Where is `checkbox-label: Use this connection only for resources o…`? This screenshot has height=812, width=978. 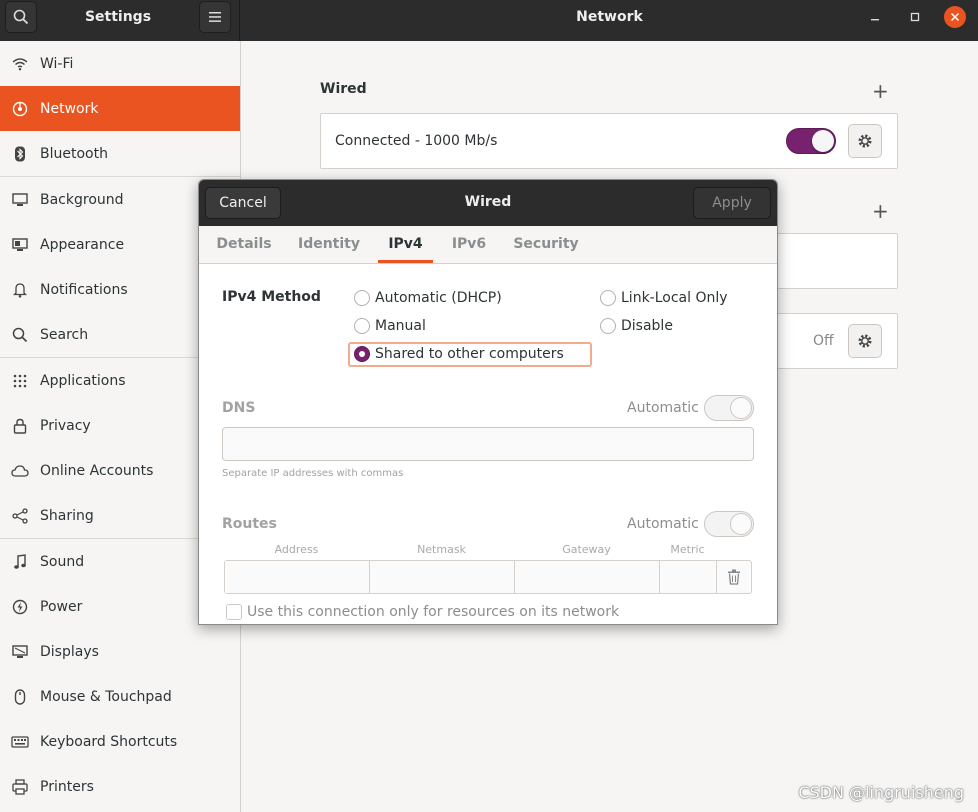
checkbox-label: Use this connection only for resources o… is located at coordinates (433, 612).